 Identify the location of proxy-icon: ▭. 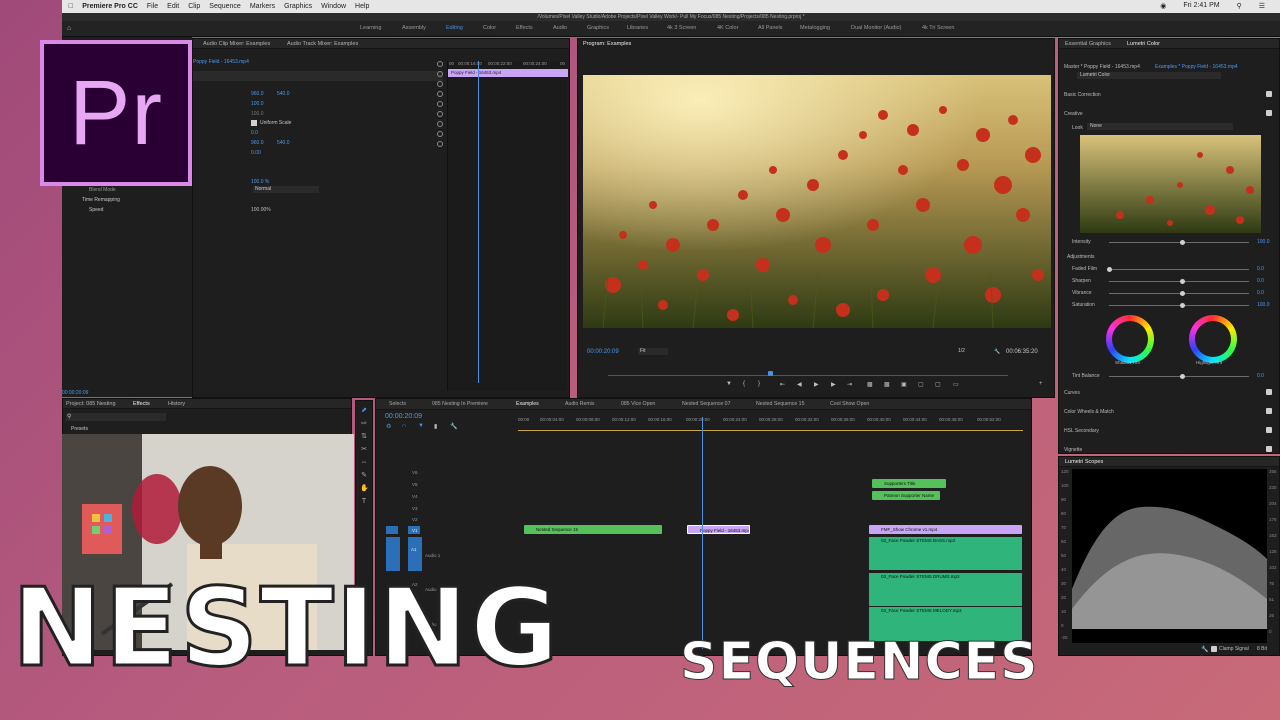
(956, 384).